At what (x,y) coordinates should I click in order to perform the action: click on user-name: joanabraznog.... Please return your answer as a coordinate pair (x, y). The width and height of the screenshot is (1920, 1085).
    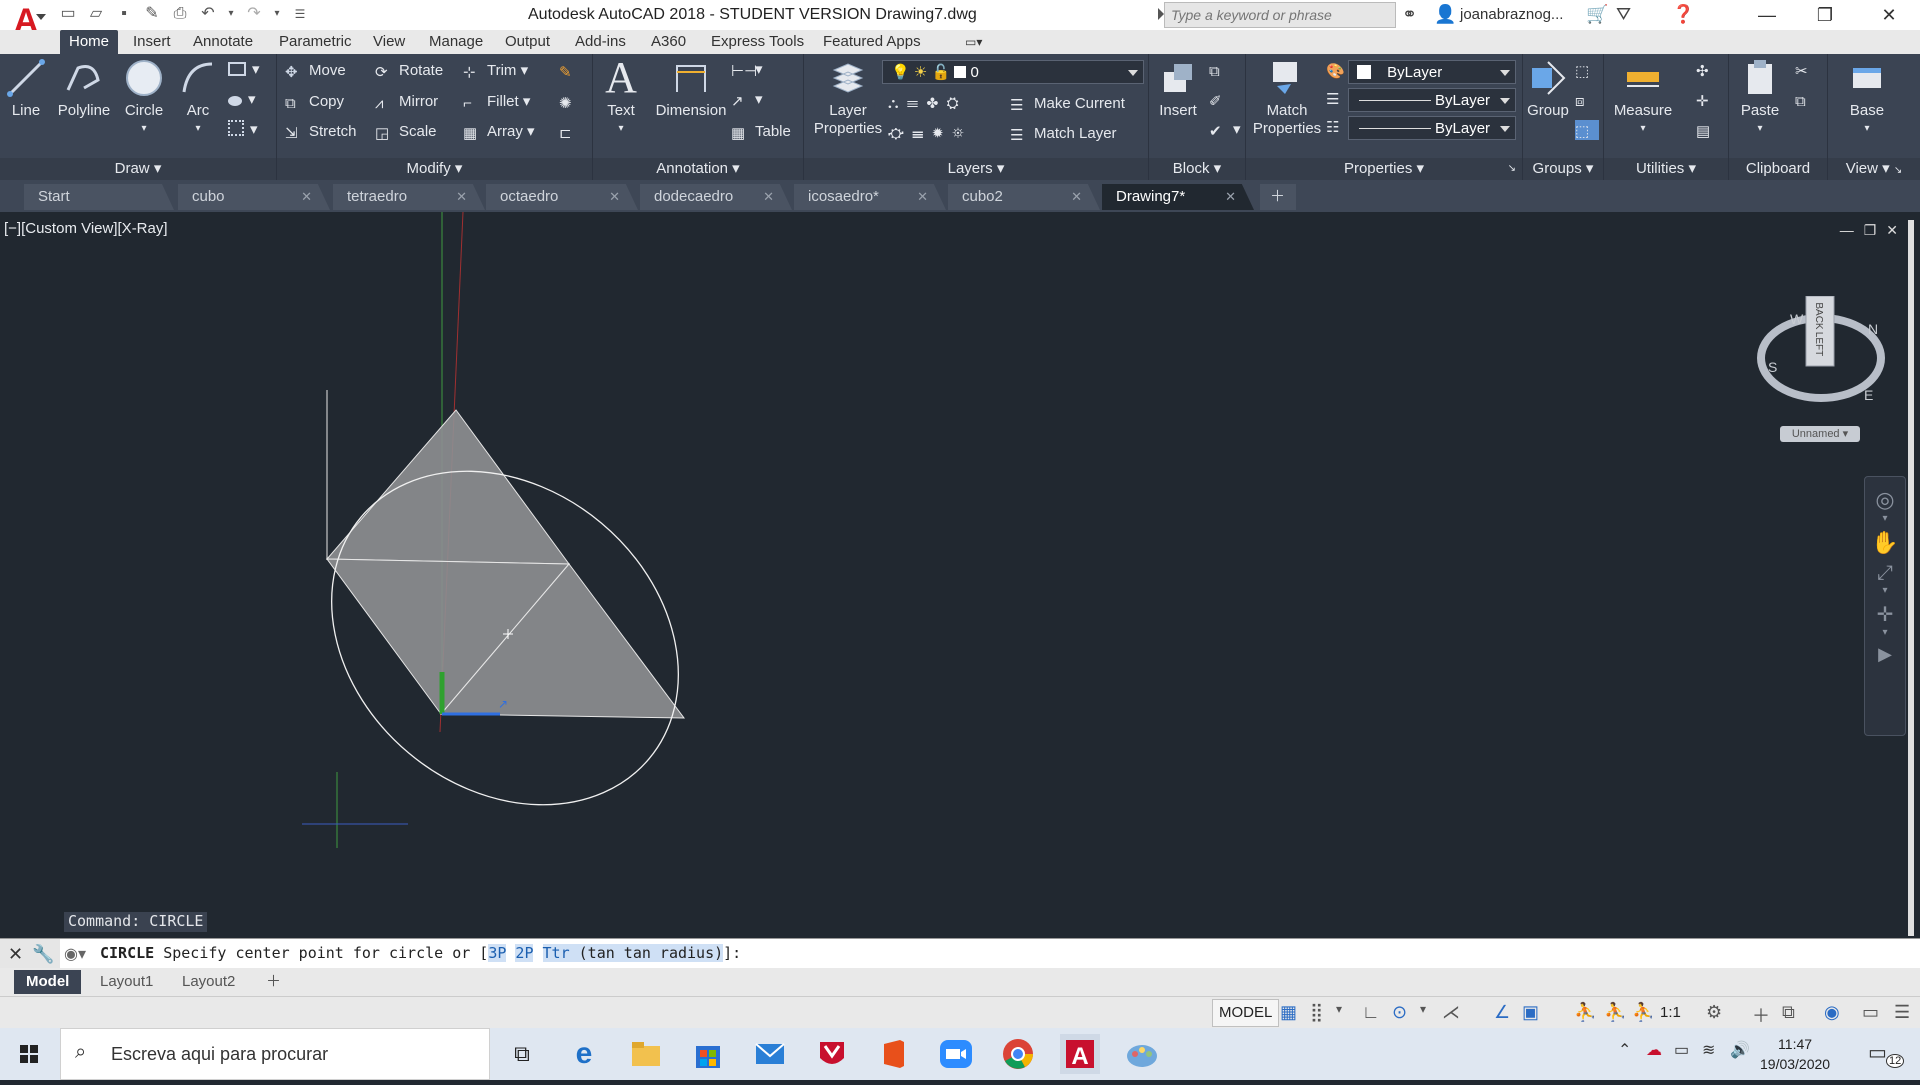
    Looking at the image, I should click on (1511, 14).